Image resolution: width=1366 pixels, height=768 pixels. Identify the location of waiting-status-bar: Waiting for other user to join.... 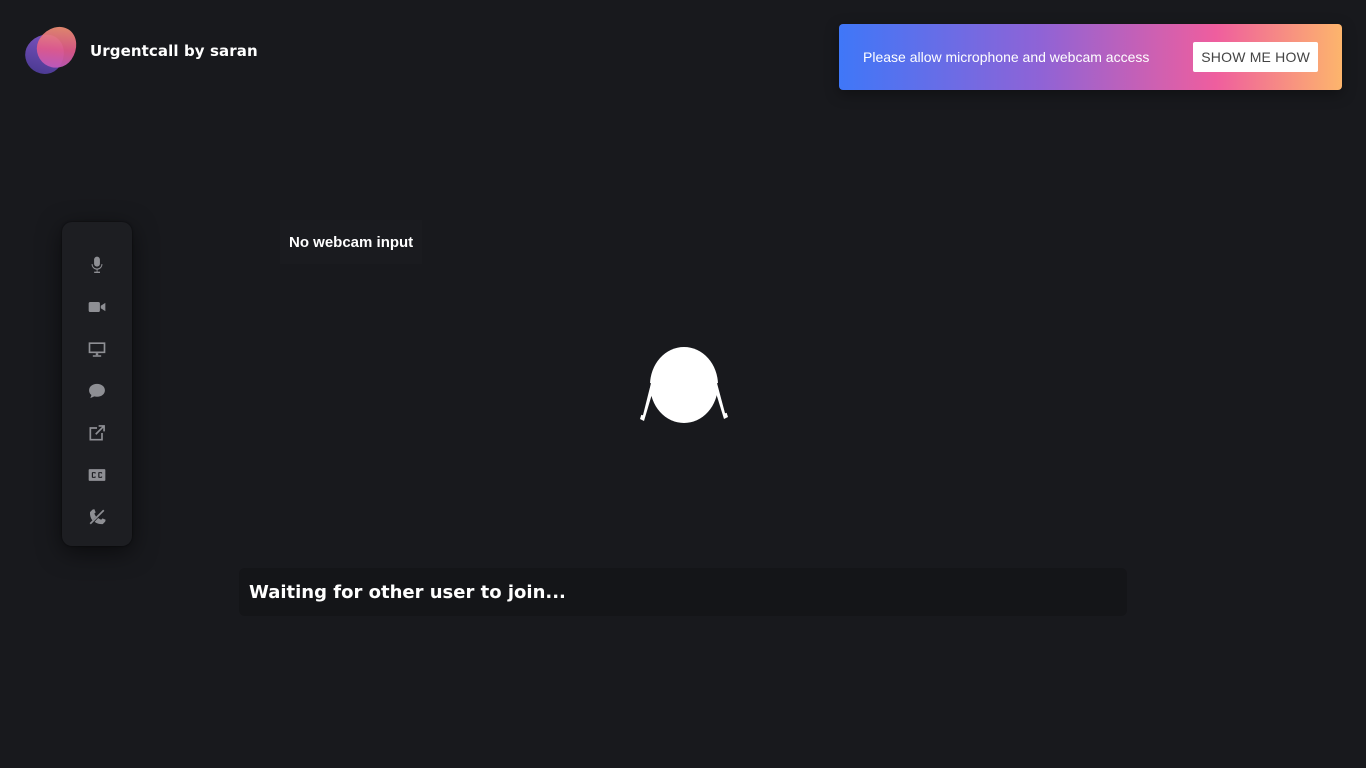
(683, 592).